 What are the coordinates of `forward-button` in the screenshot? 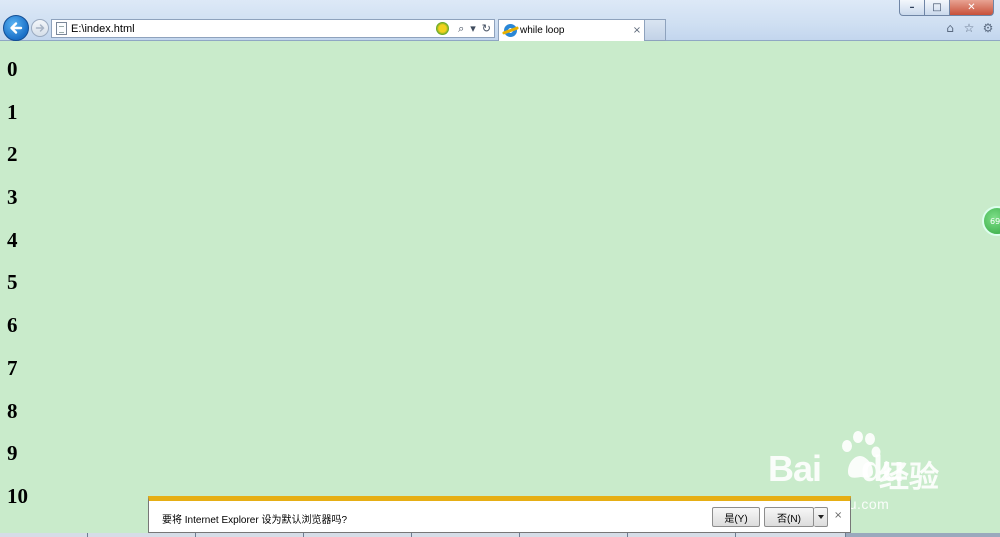 It's located at (40, 28).